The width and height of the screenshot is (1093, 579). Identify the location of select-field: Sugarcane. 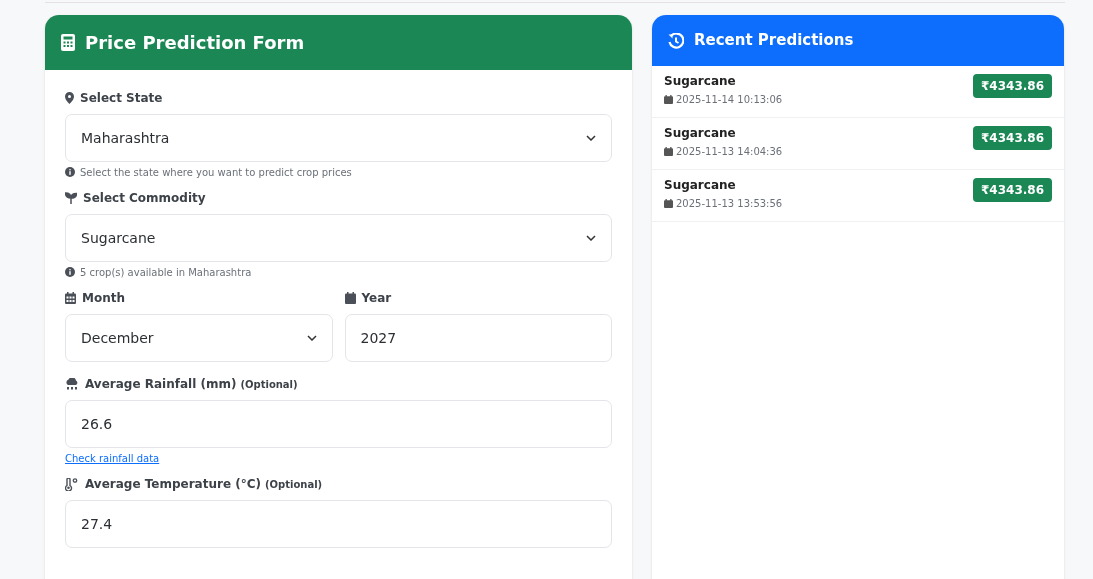
(338, 238).